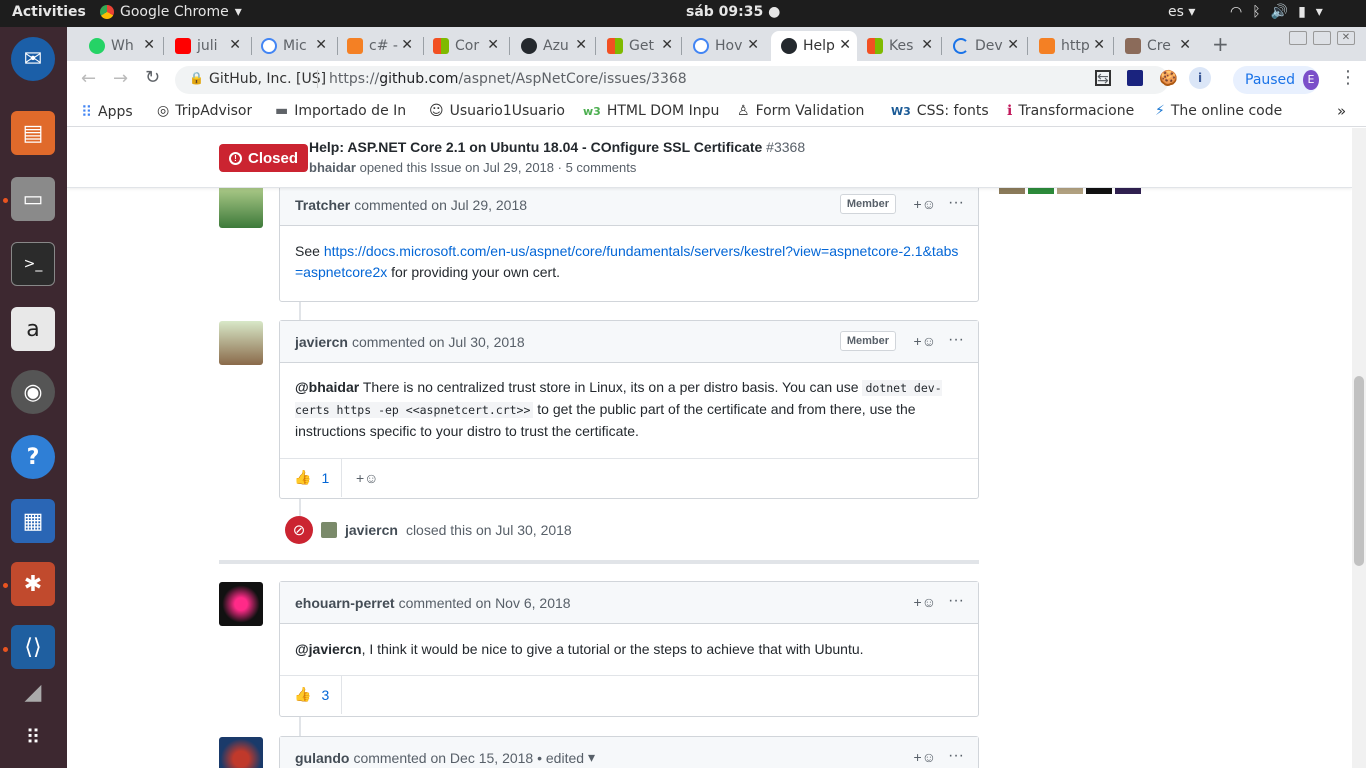  I want to click on activities-button: Activities, so click(49, 12).